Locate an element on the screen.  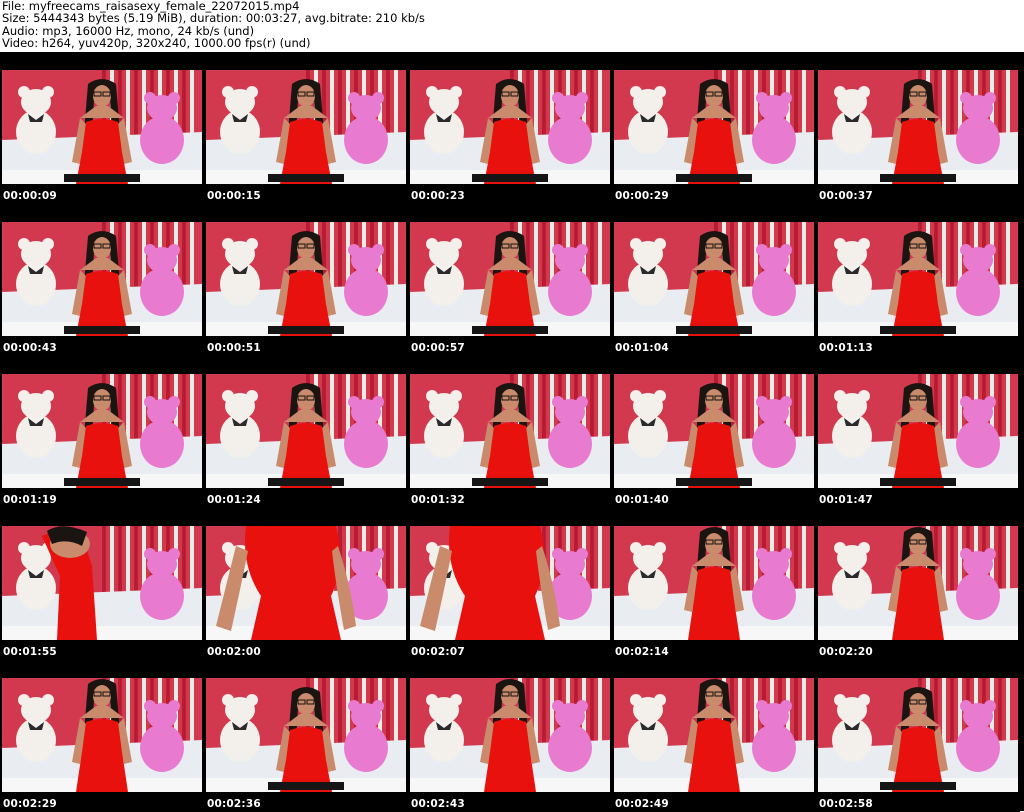
thumbnail-cell: 00:01:13 is located at coordinates (918, 280).